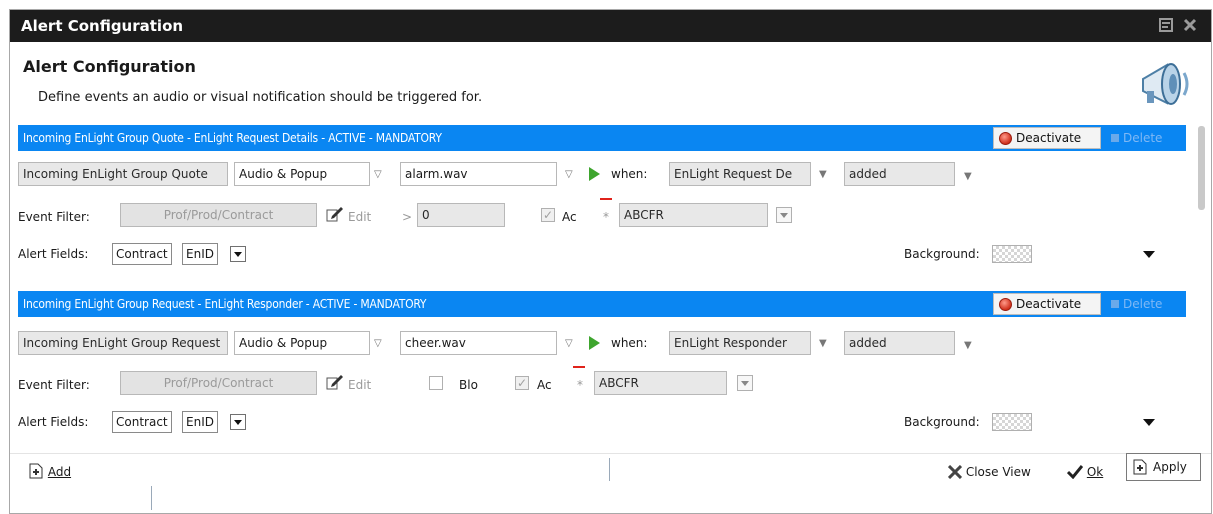 The image size is (1213, 514). What do you see at coordinates (436, 383) in the screenshot?
I see `blo-checkbox` at bounding box center [436, 383].